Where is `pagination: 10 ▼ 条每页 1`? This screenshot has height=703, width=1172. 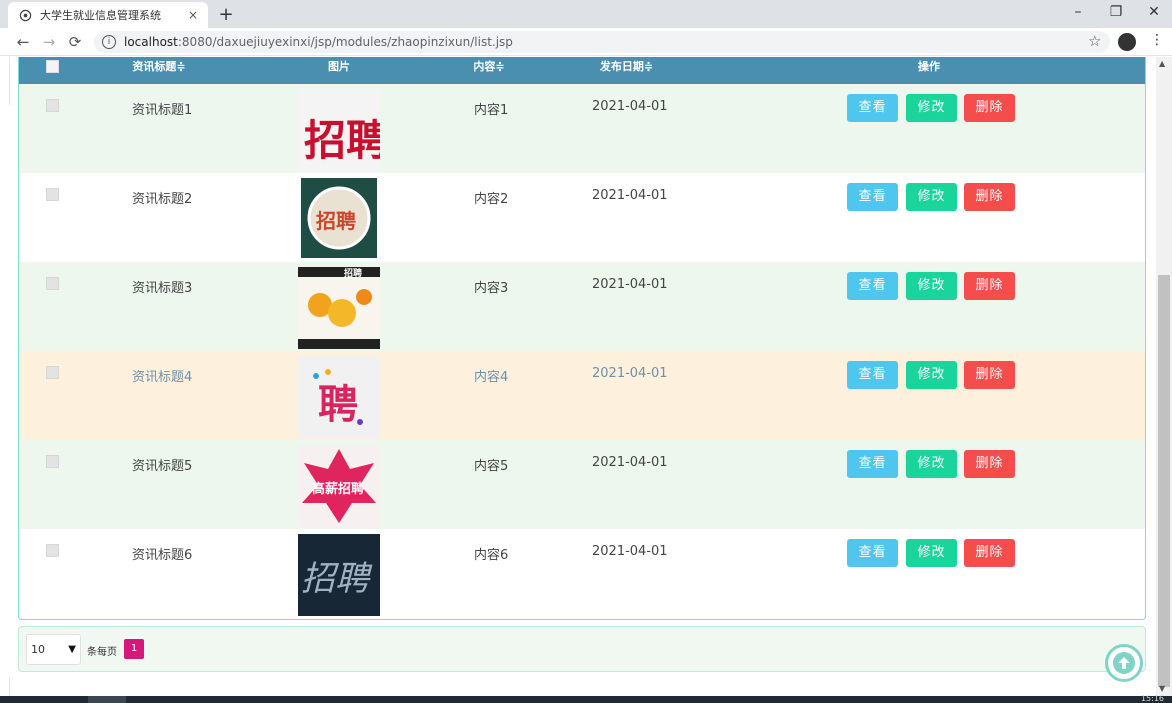
pagination: 10 ▼ 条每页 1 is located at coordinates (582, 649).